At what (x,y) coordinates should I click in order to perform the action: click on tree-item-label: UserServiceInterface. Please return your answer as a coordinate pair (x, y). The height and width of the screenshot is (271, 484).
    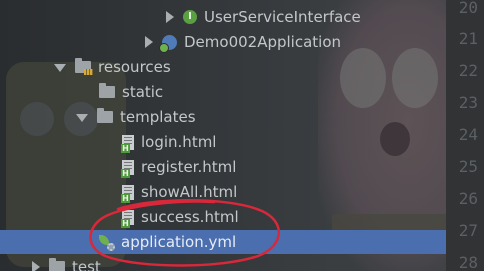
    Looking at the image, I should click on (282, 17).